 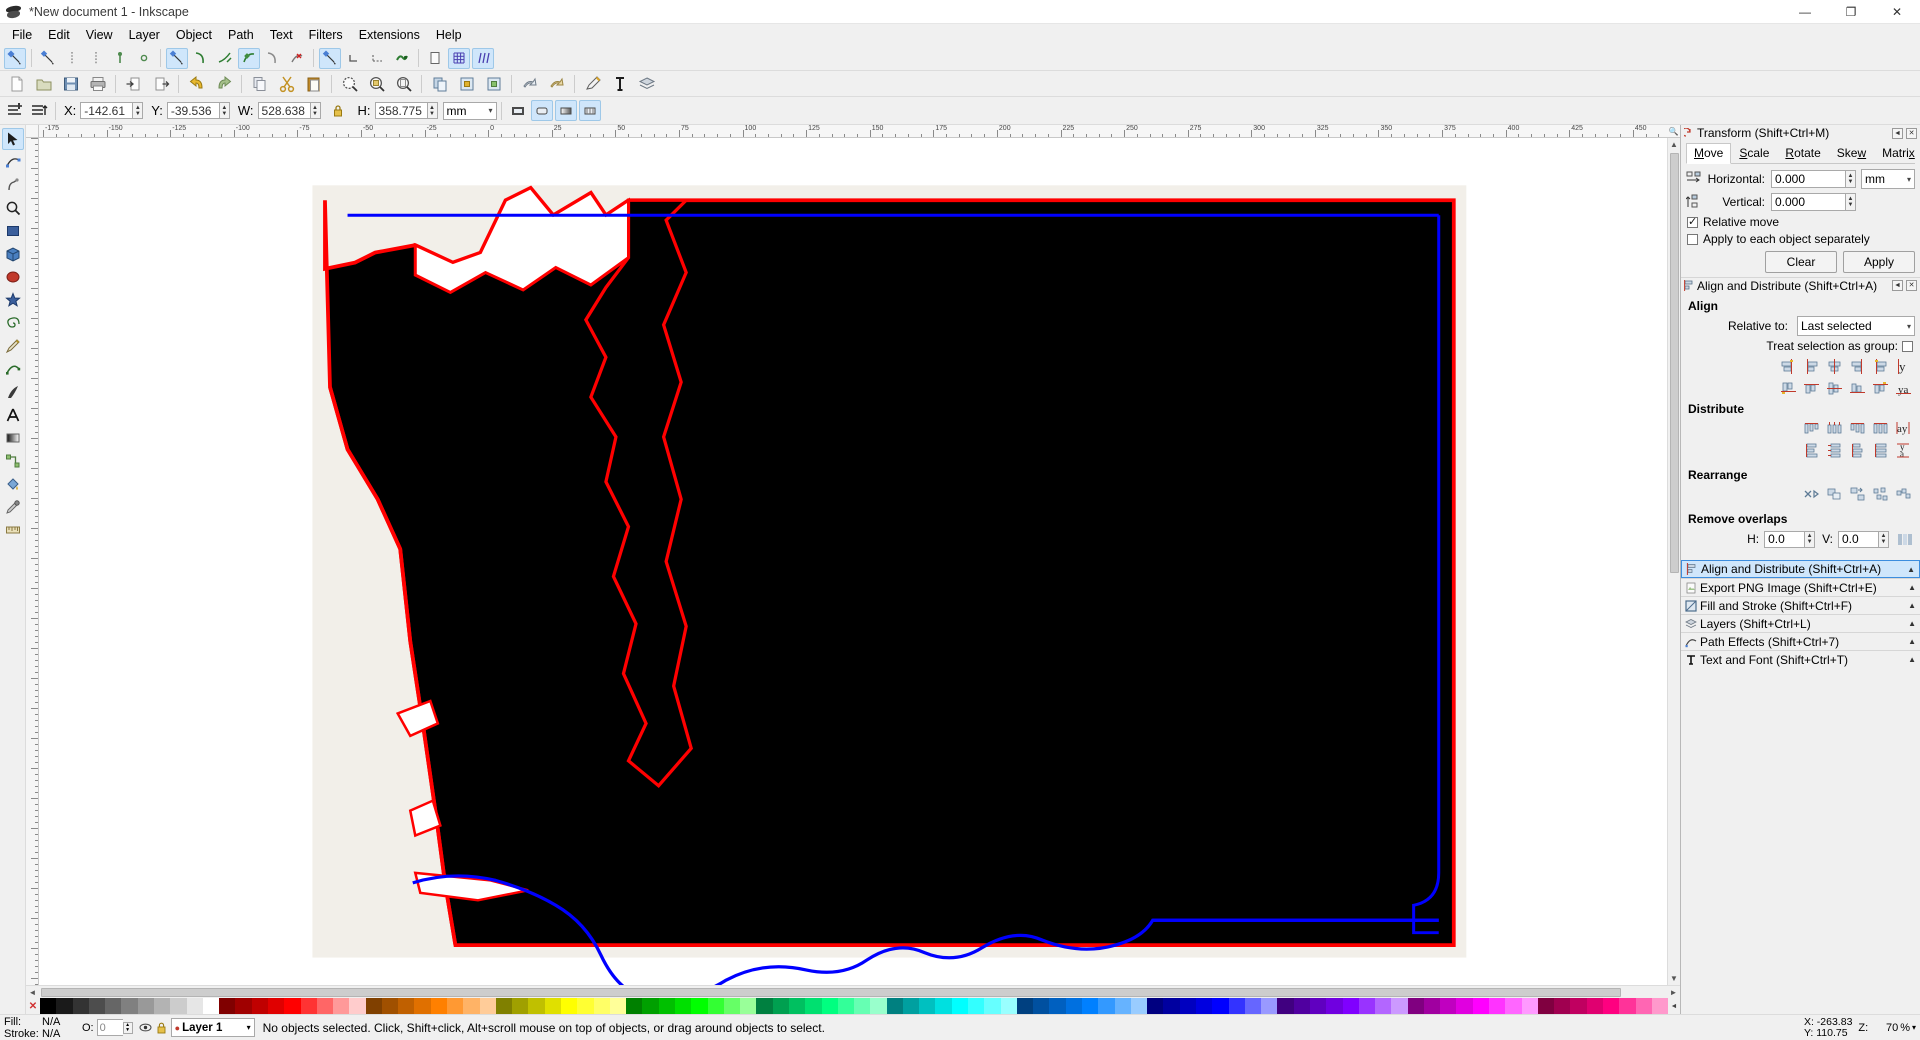 I want to click on distribute-left-edges-button, so click(x=1811, y=428).